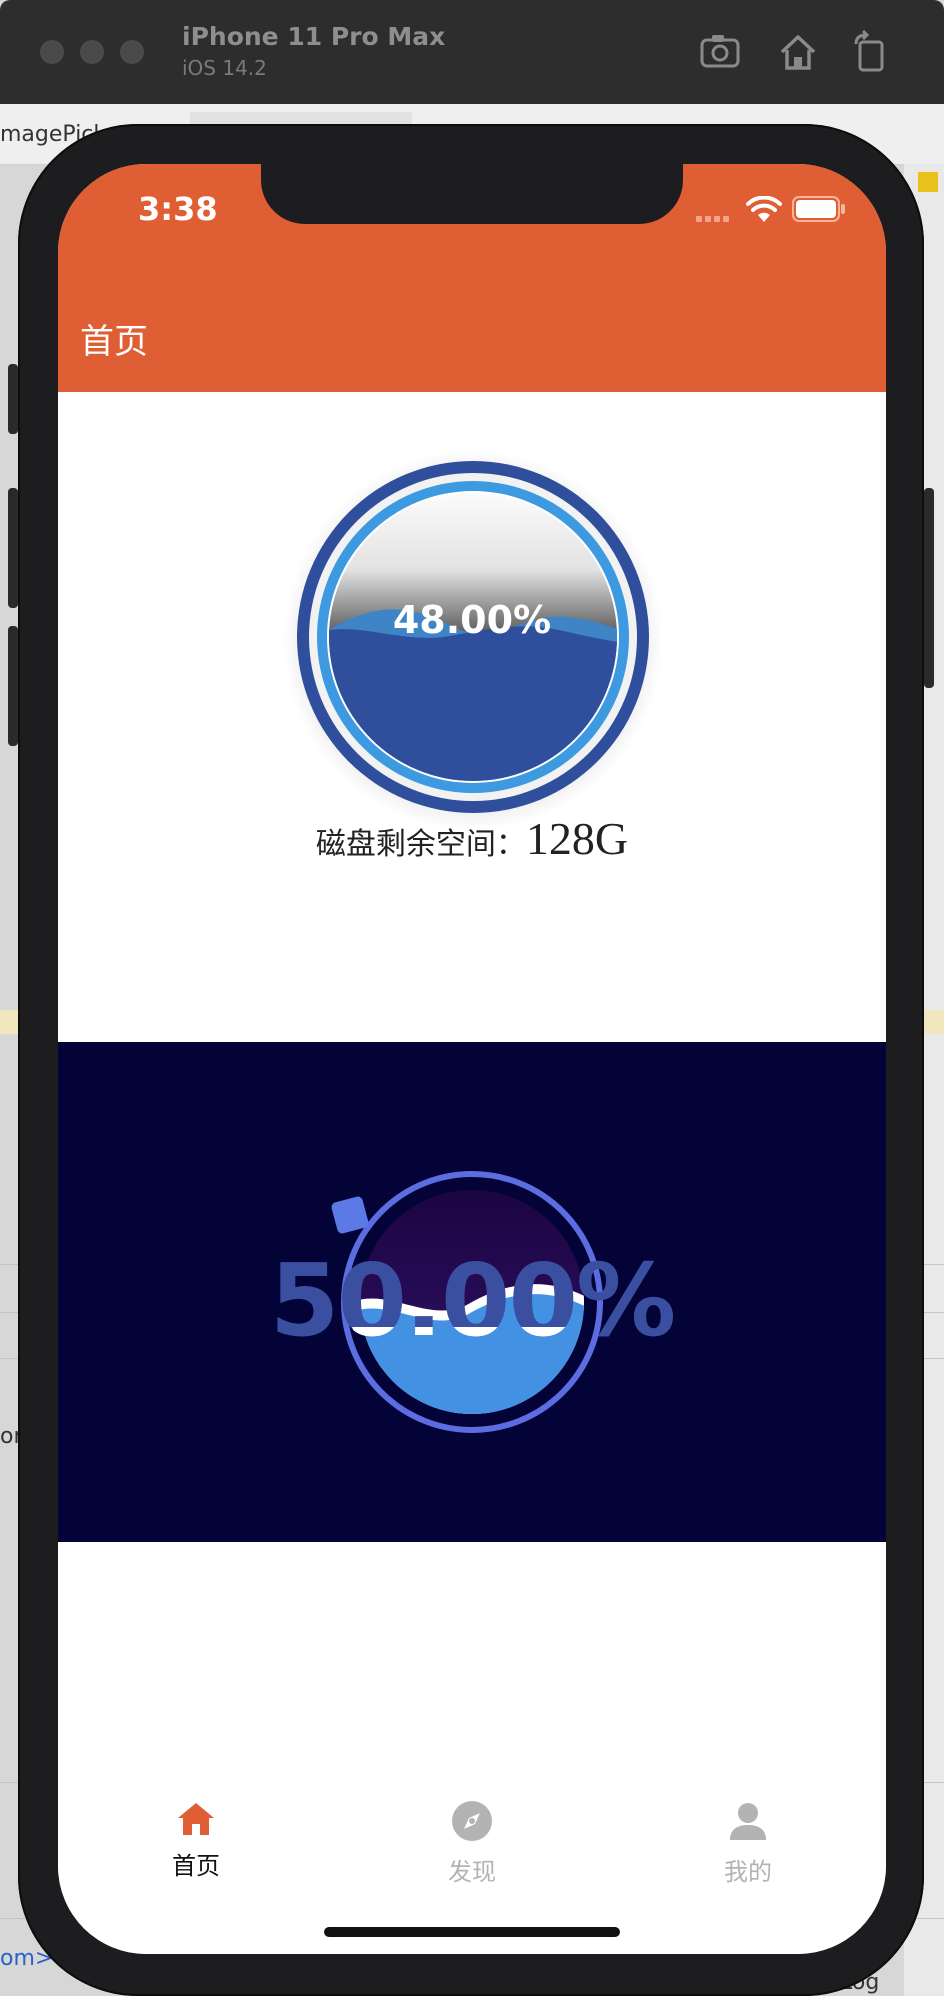 The image size is (944, 1996). Describe the element at coordinates (472, 620) in the screenshot. I see `disk-percent-label: 48.00%` at that location.